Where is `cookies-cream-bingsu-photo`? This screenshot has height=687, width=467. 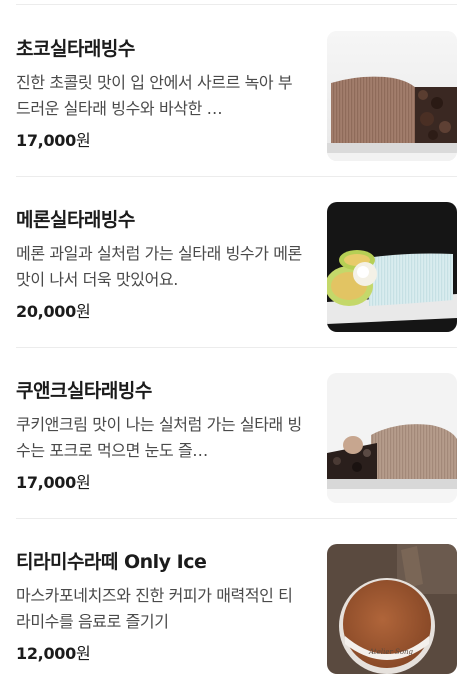
cookies-cream-bingsu-photo is located at coordinates (392, 438).